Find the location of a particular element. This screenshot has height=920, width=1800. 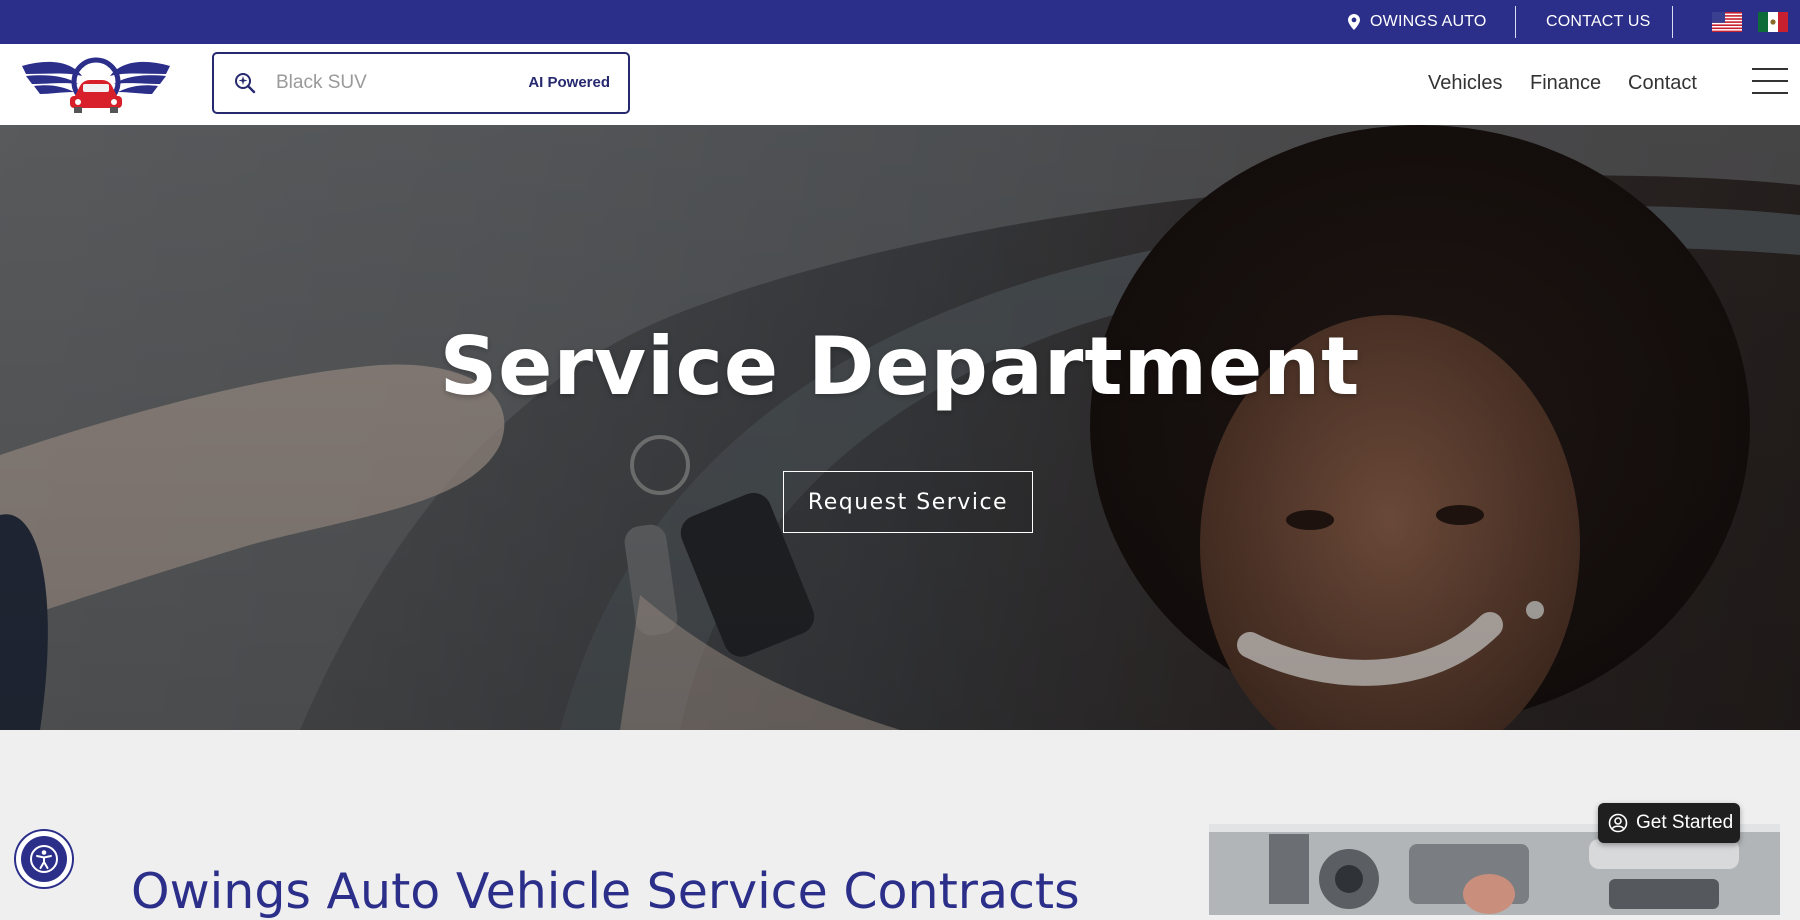

top-utility-bar: OWINGS AUTO CONTACT US is located at coordinates (900, 22).